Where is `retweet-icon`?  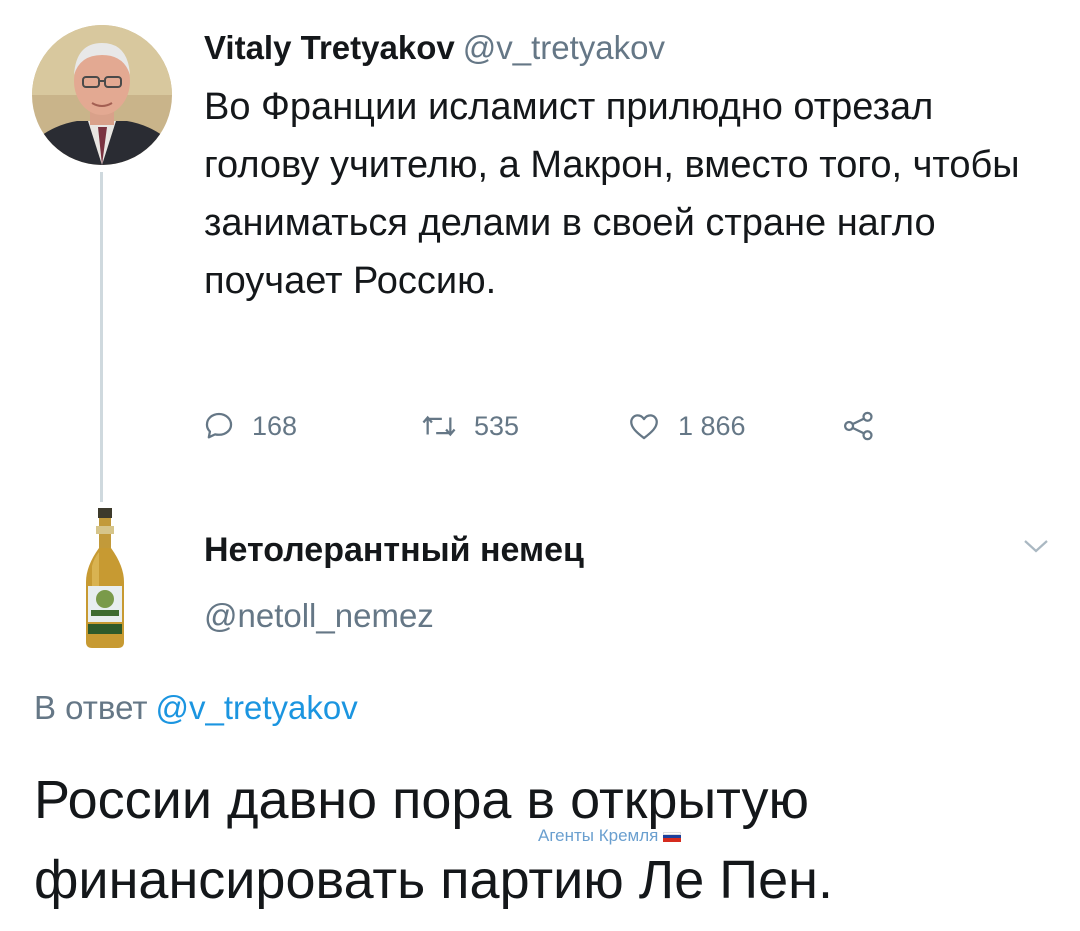
retweet-icon is located at coordinates (439, 426).